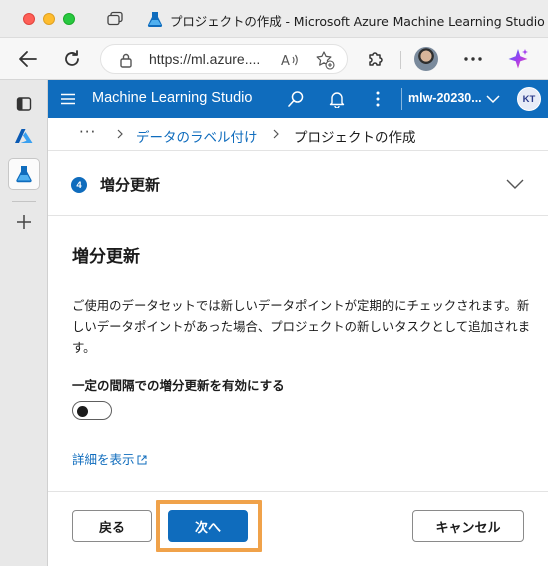 The width and height of the screenshot is (548, 566). What do you see at coordinates (82, 411) in the screenshot?
I see `toggle-knob` at bounding box center [82, 411].